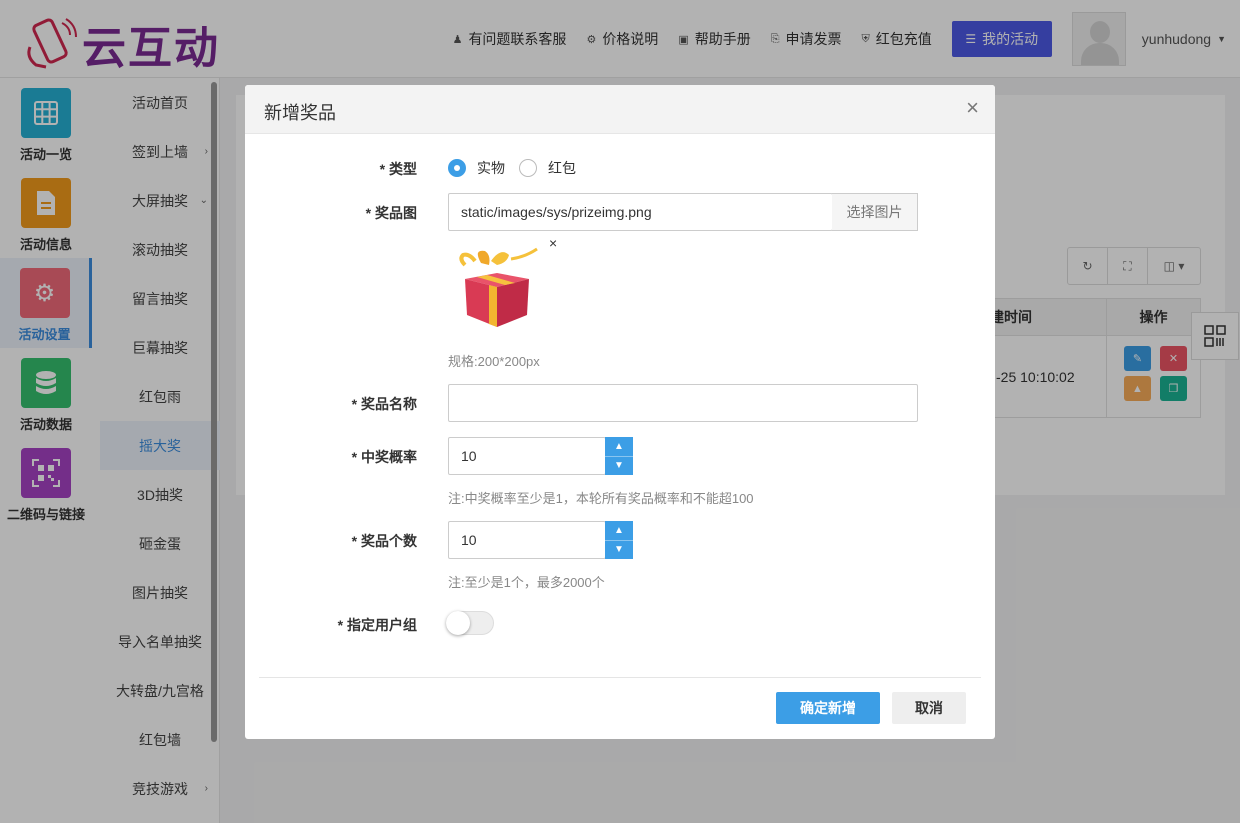 The width and height of the screenshot is (1240, 823). What do you see at coordinates (398, 169) in the screenshot?
I see `type-label: * 类型` at bounding box center [398, 169].